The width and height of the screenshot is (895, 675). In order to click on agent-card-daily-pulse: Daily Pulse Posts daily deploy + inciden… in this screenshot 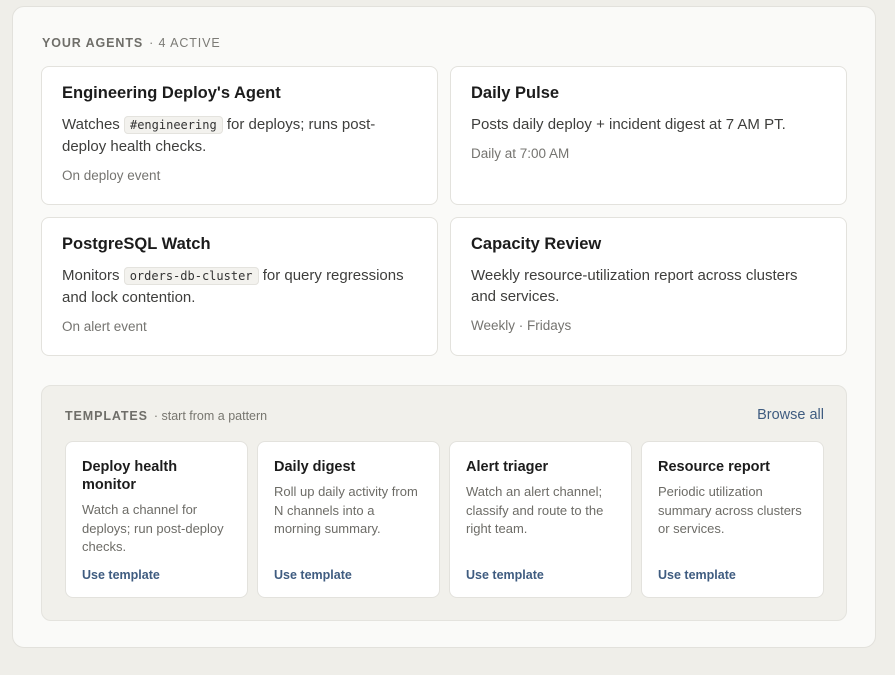, I will do `click(648, 135)`.